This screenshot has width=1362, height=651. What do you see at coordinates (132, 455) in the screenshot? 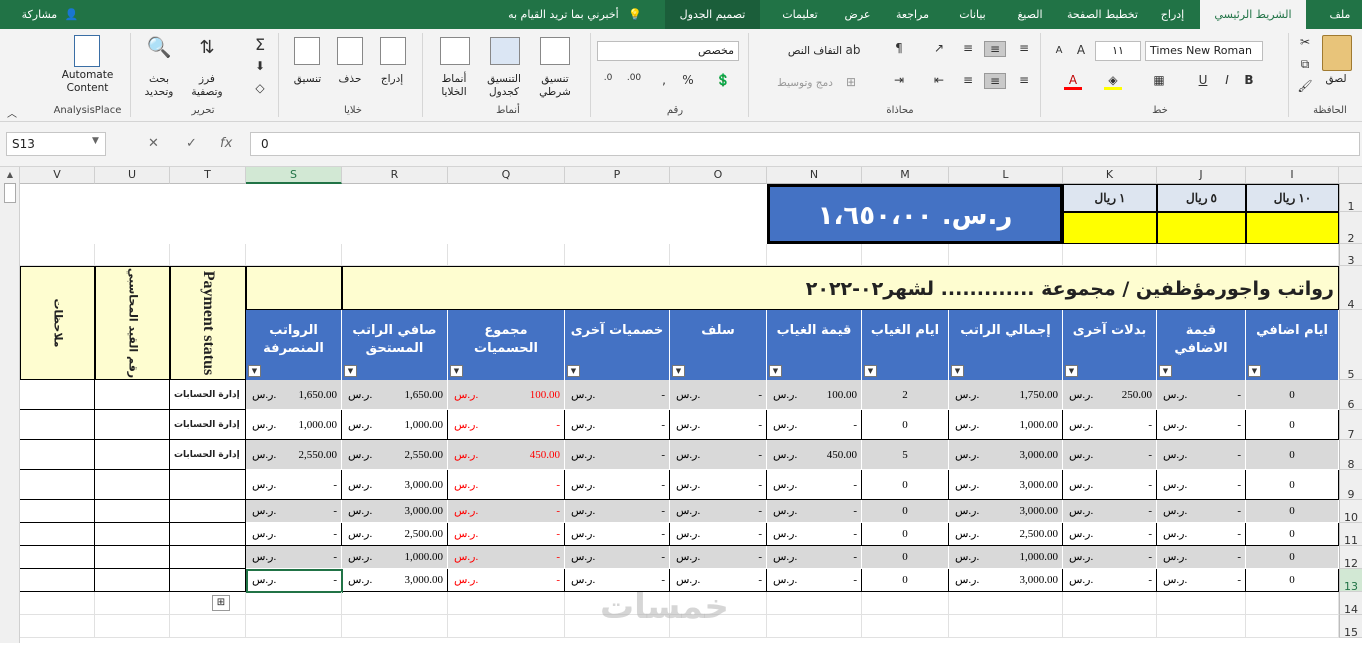
I see `accounting-number-cell` at bounding box center [132, 455].